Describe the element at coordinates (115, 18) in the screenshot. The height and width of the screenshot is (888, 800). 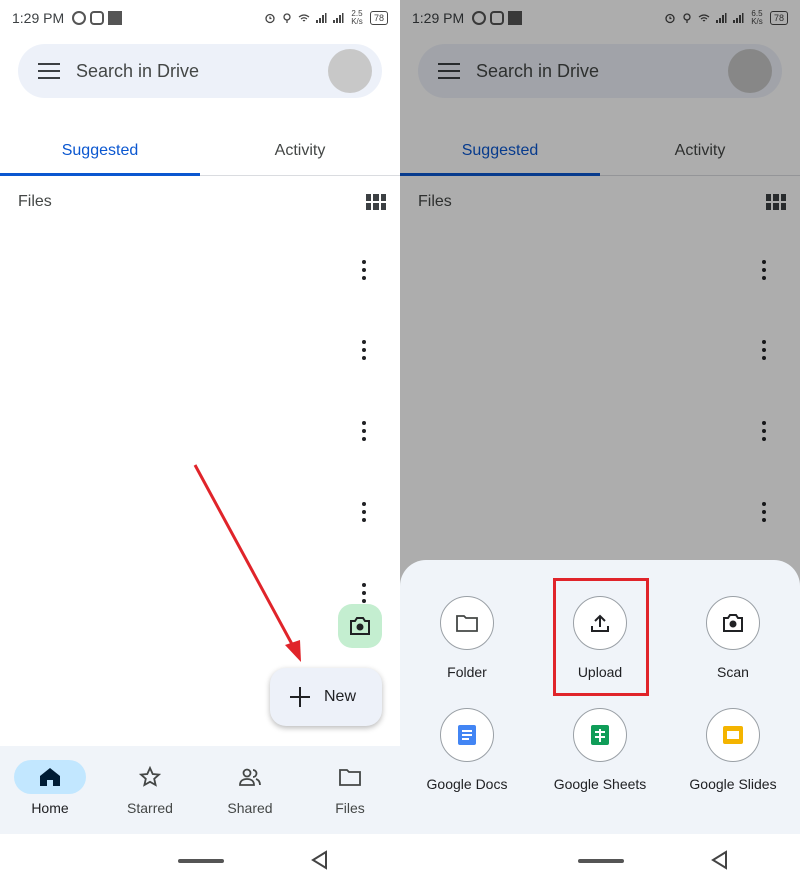
I see `notification-icon` at that location.